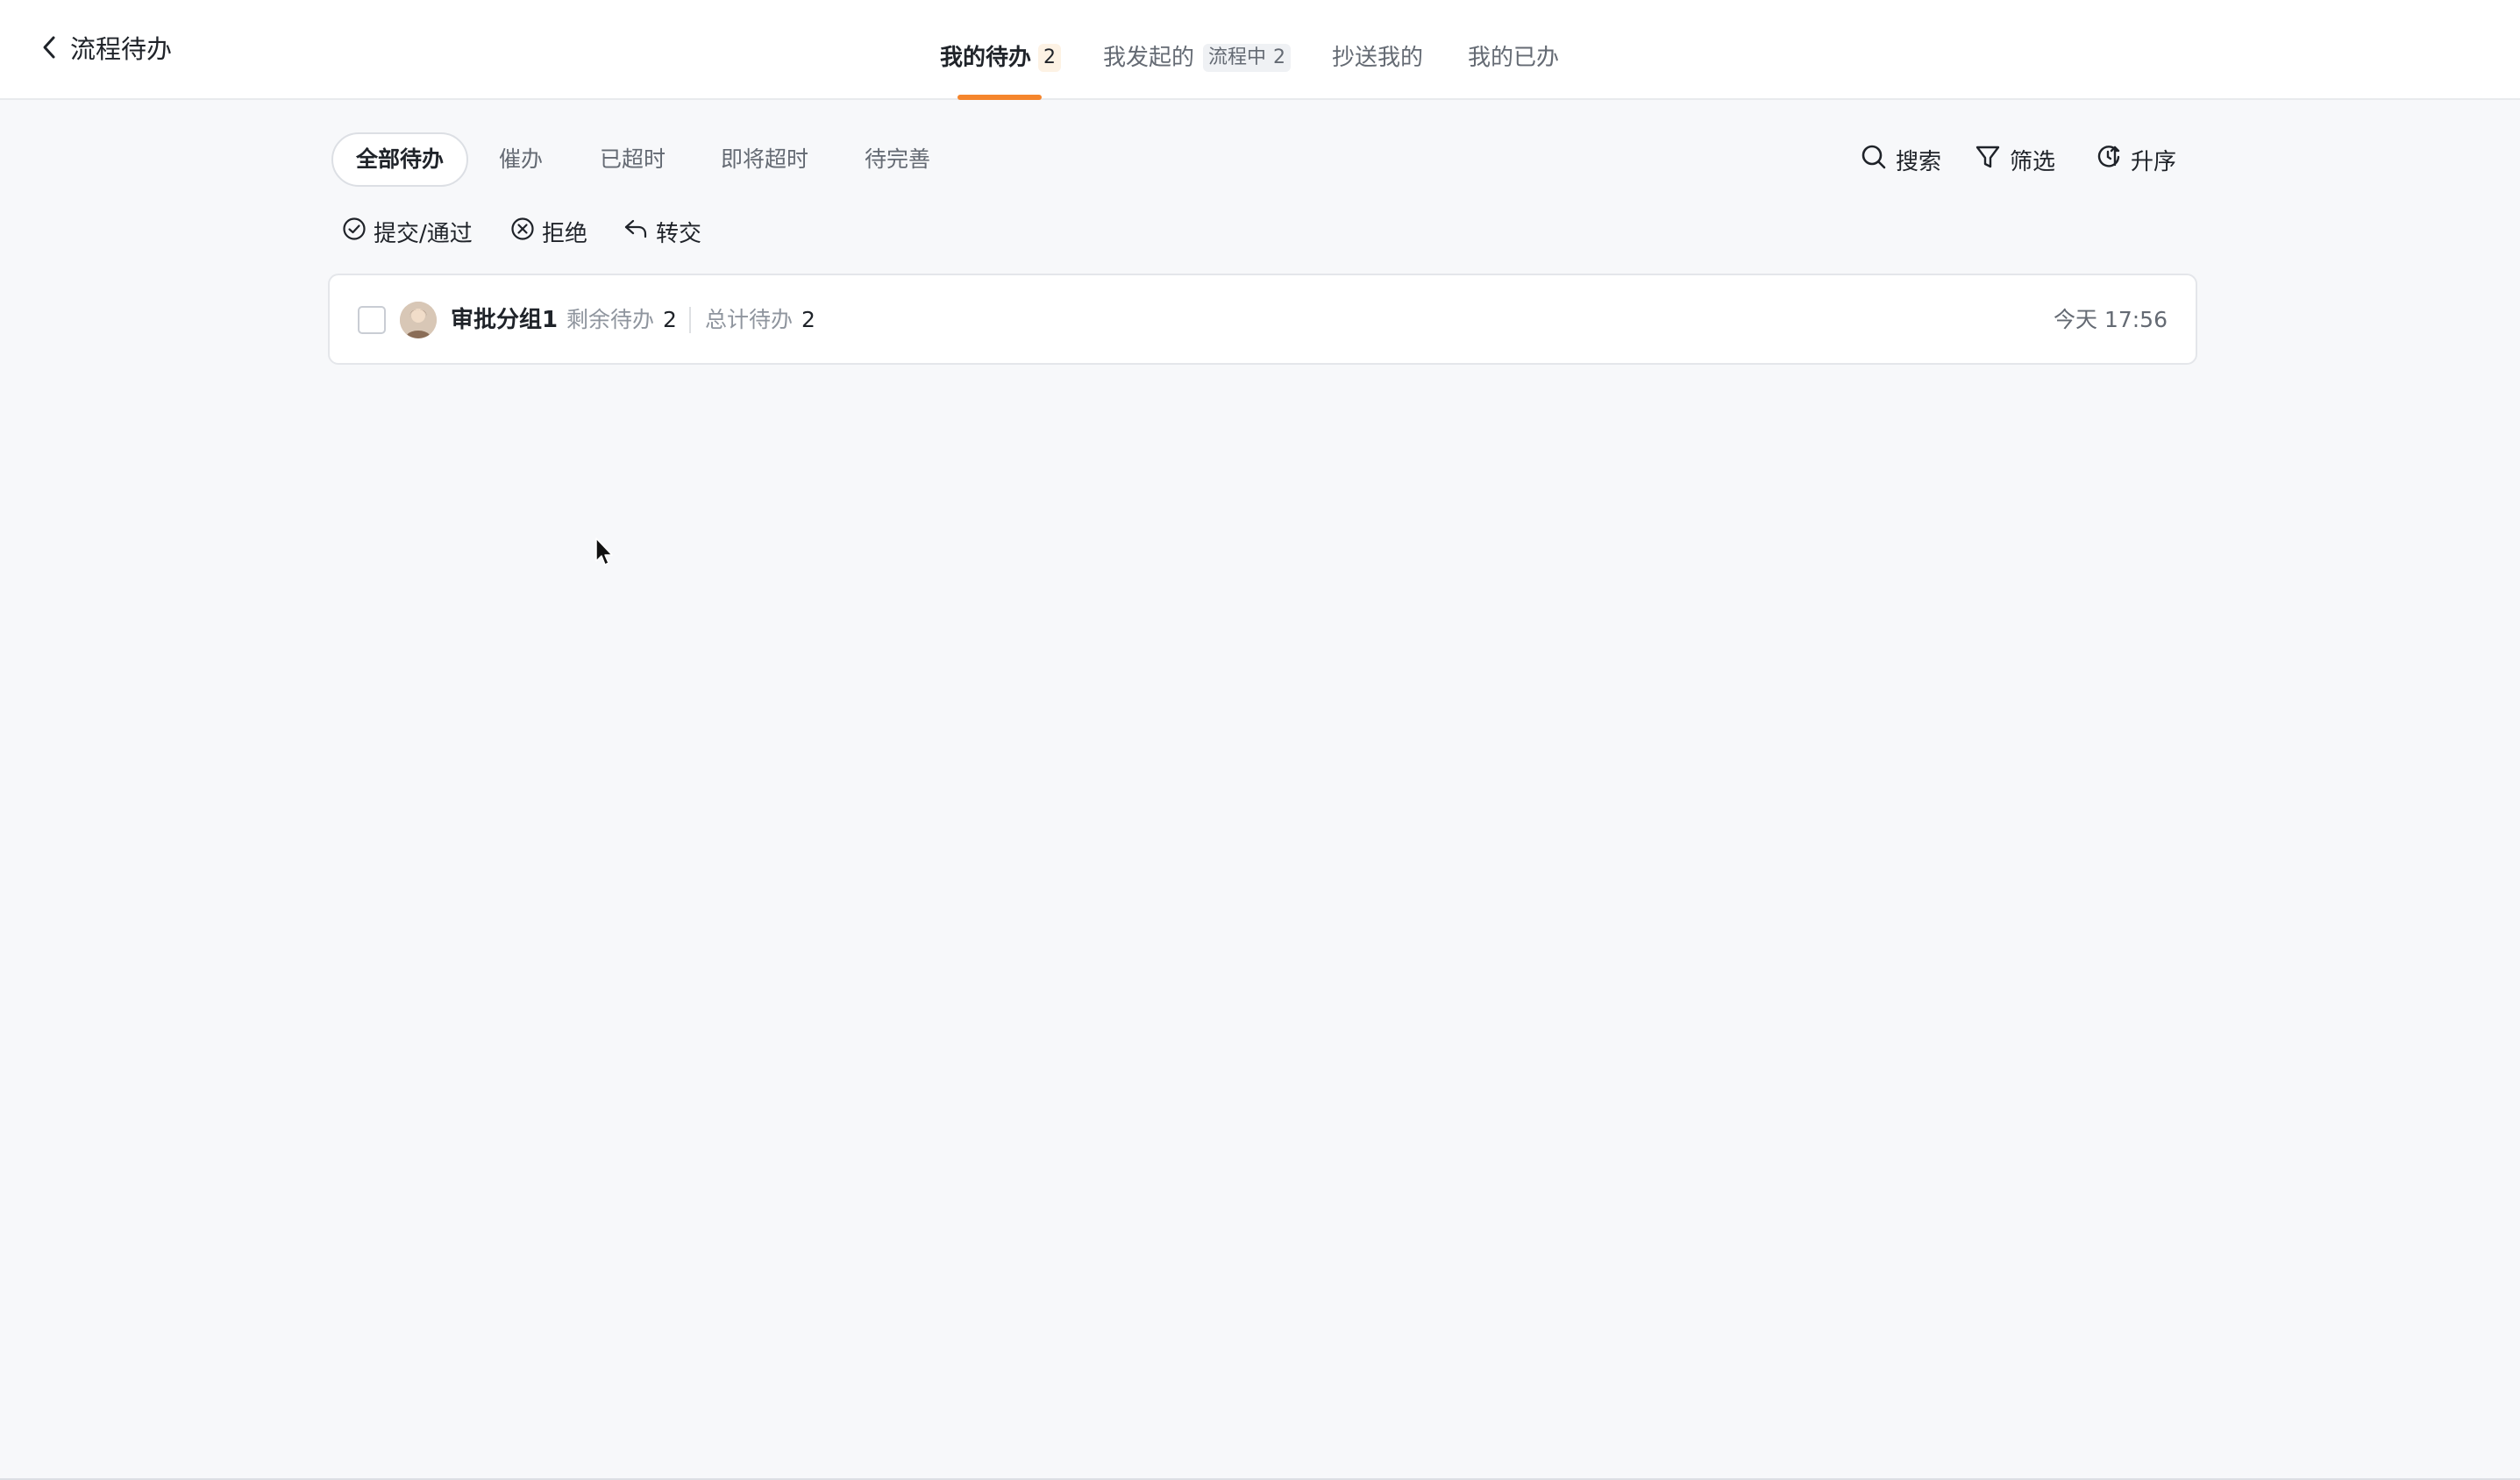  I want to click on count-badge: 2, so click(1050, 58).